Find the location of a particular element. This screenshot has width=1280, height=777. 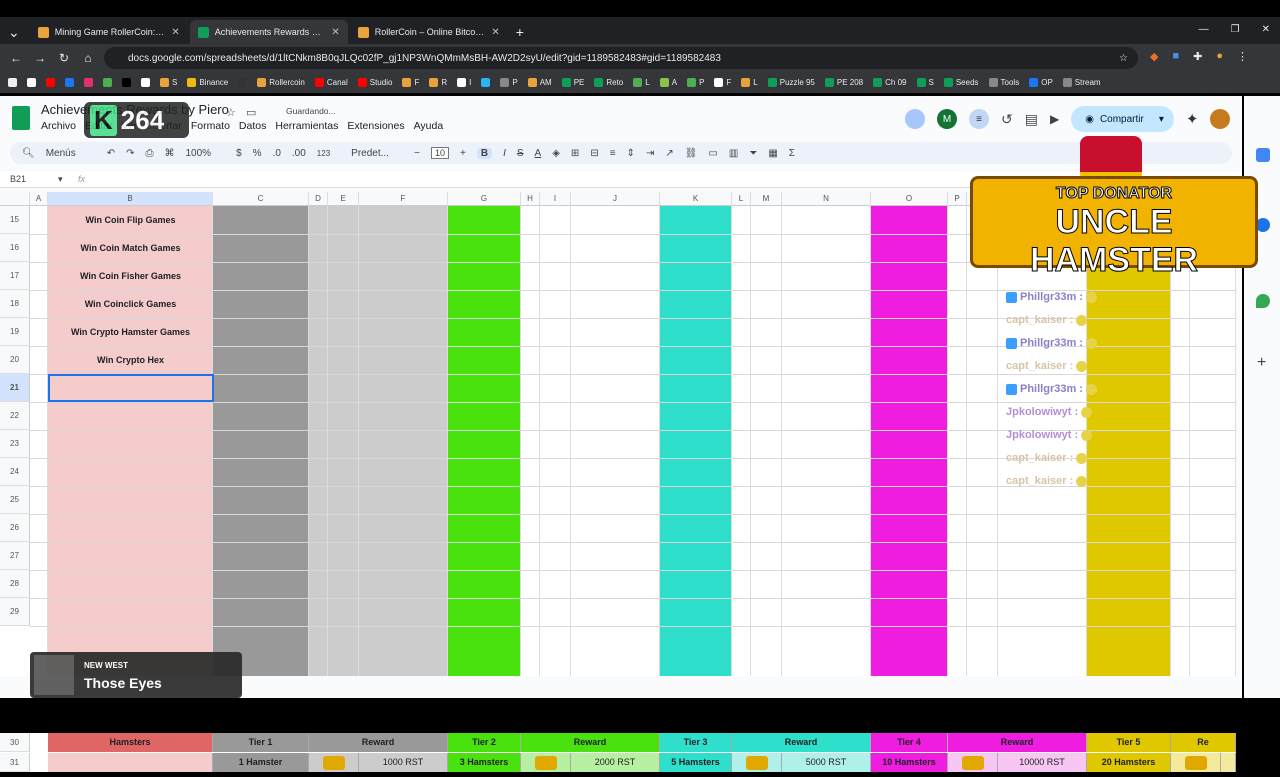

column-header: L is located at coordinates (741, 199).